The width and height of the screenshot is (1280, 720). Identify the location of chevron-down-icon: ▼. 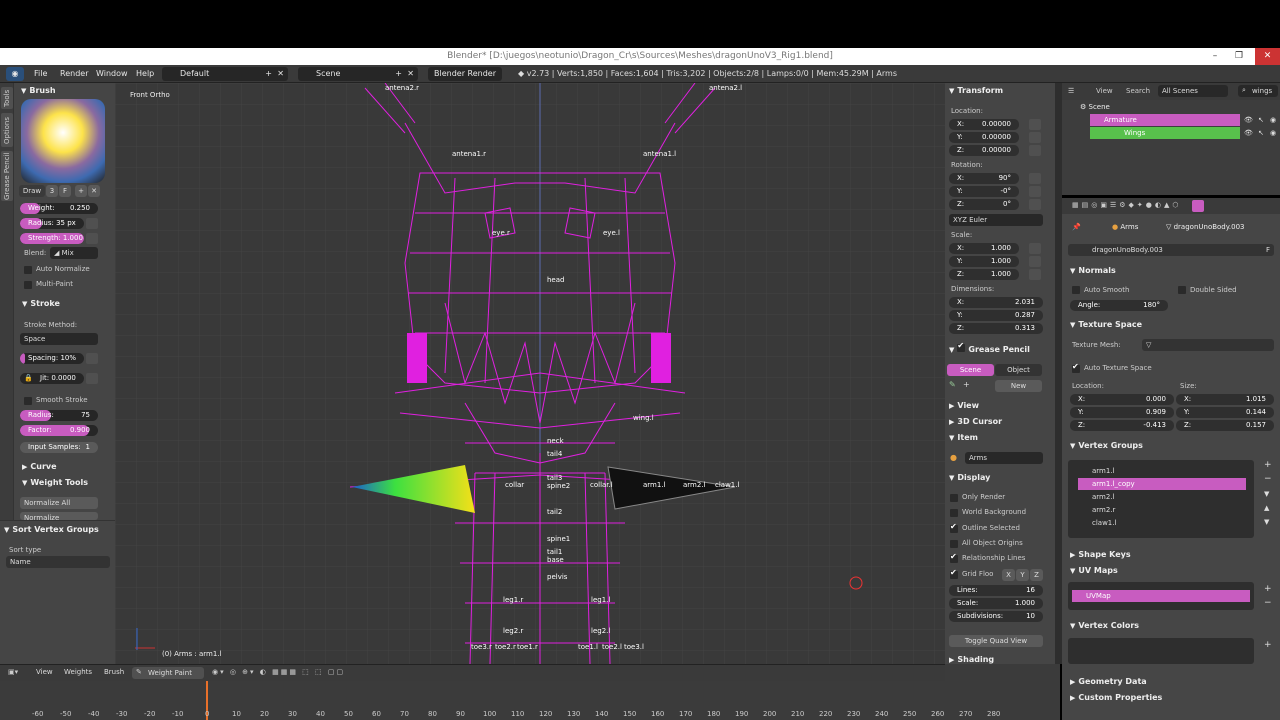
(1266, 494).